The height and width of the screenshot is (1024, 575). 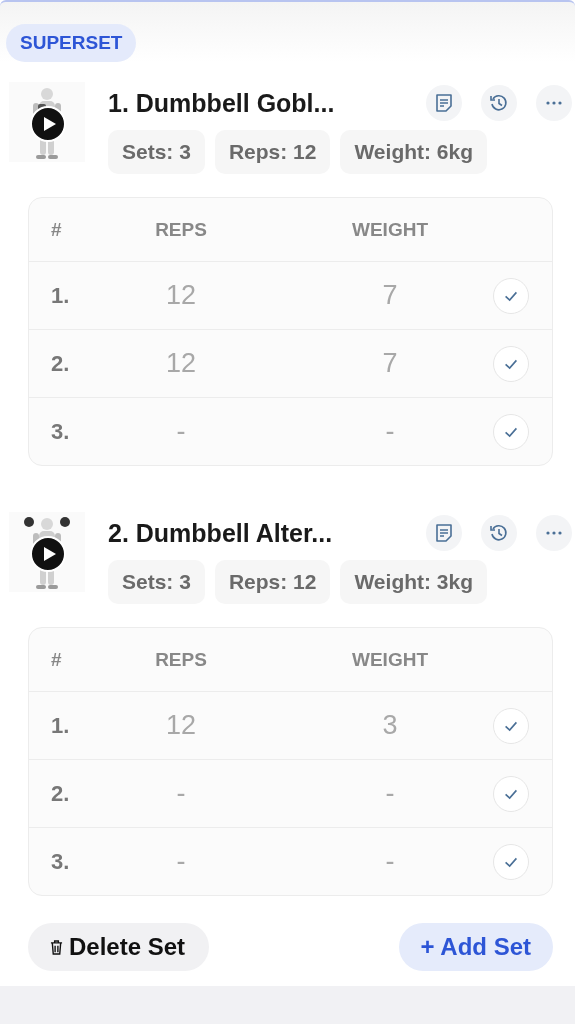 What do you see at coordinates (127, 947) in the screenshot?
I see `button-label: Delete Set` at bounding box center [127, 947].